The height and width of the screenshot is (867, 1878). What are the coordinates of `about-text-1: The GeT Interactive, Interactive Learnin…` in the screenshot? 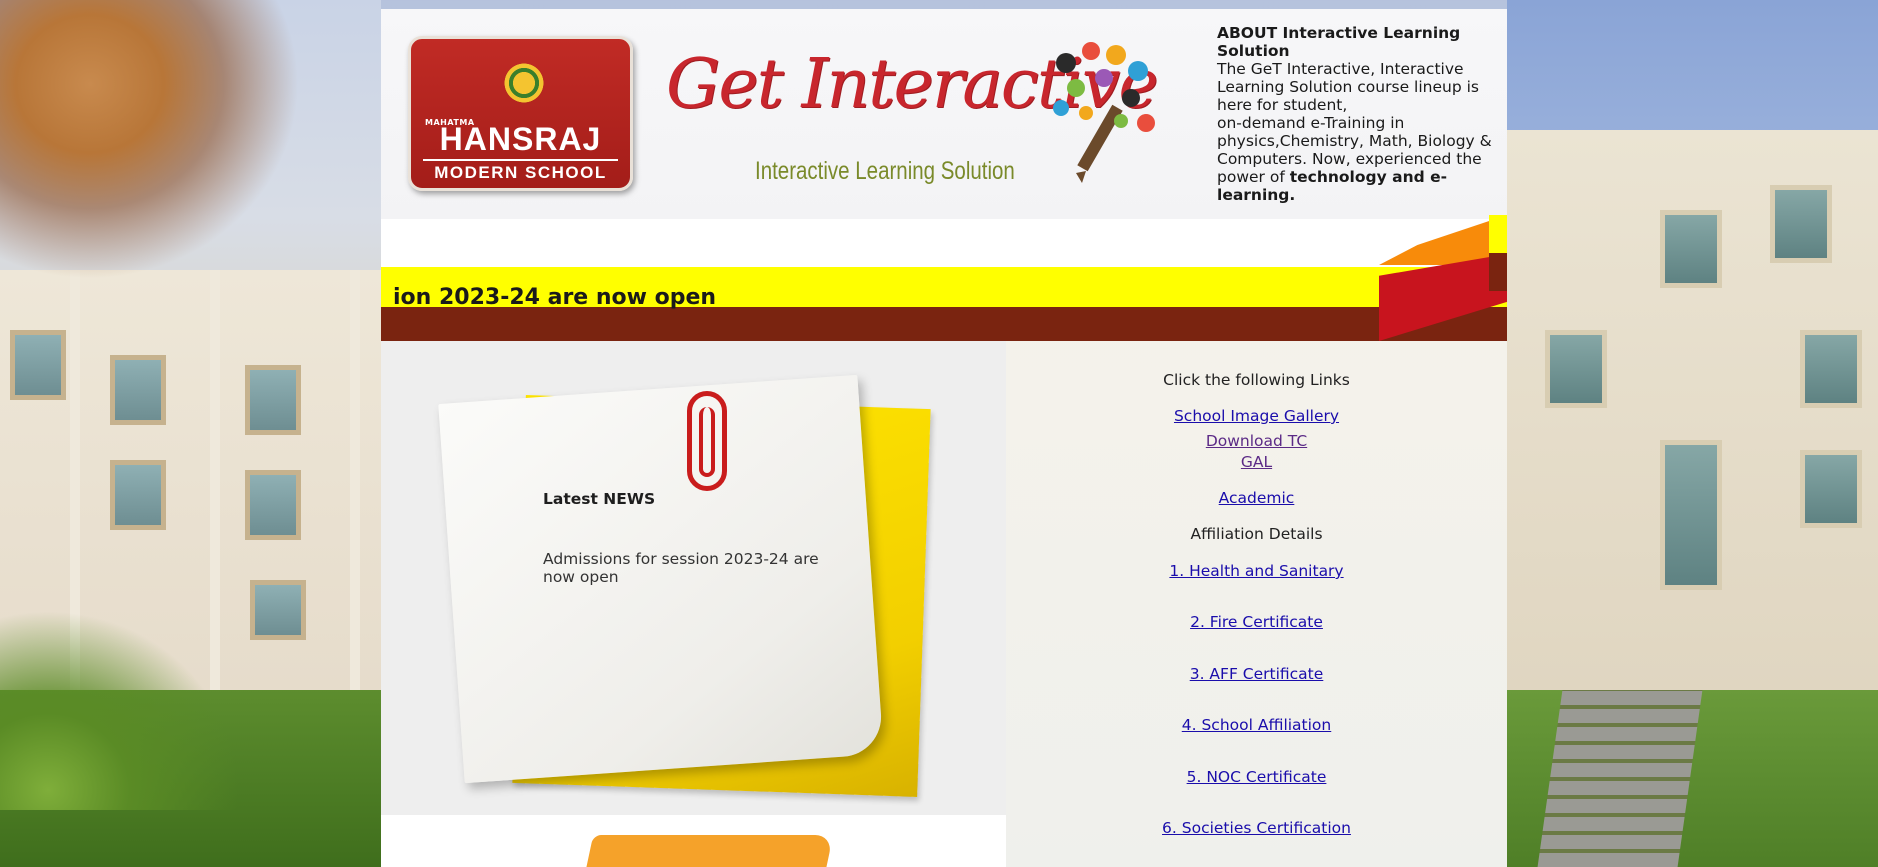 It's located at (1348, 87).